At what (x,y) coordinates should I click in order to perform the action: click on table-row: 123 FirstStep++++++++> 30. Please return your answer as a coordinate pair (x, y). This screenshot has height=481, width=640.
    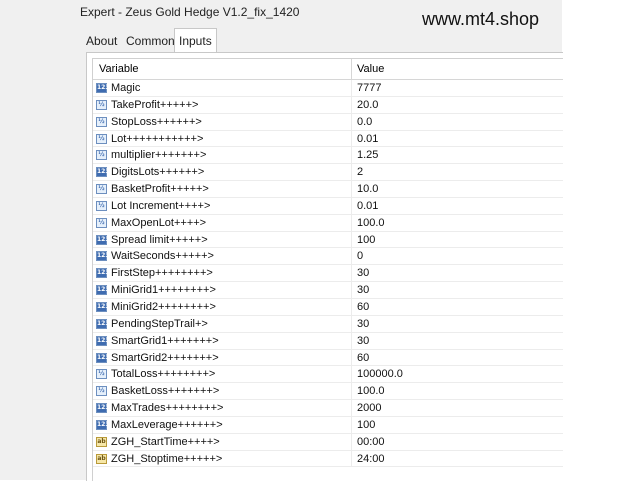
    Looking at the image, I should click on (328, 274).